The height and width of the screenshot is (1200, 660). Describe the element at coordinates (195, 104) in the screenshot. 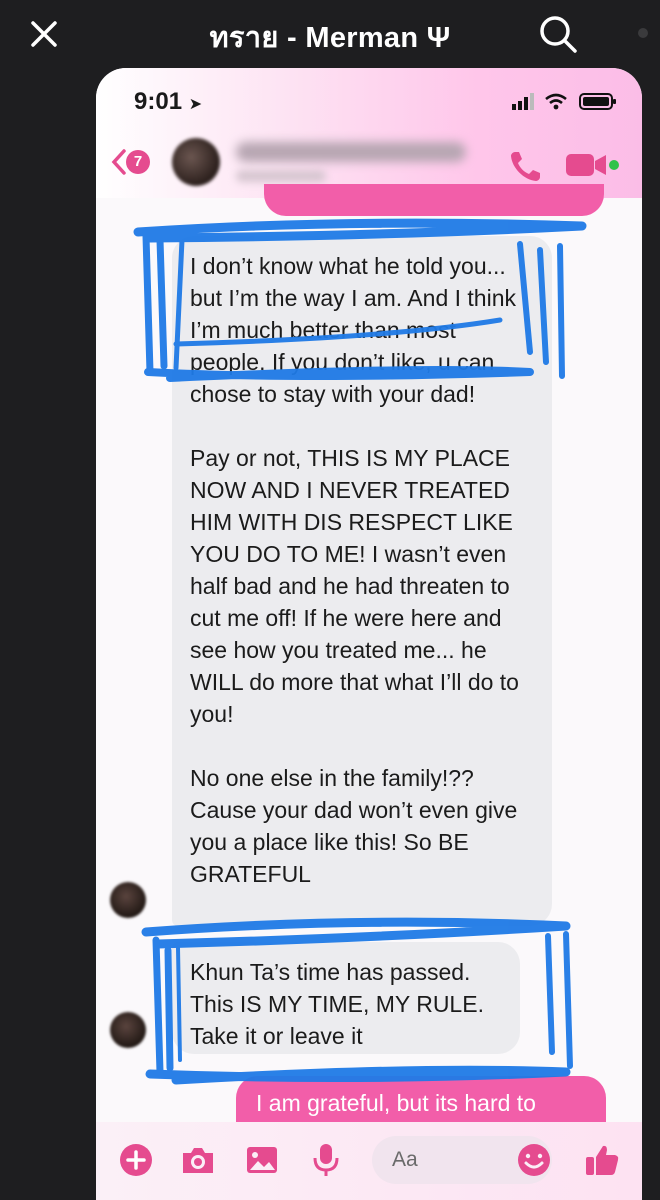

I see `location-arrow-icon: ➤` at that location.